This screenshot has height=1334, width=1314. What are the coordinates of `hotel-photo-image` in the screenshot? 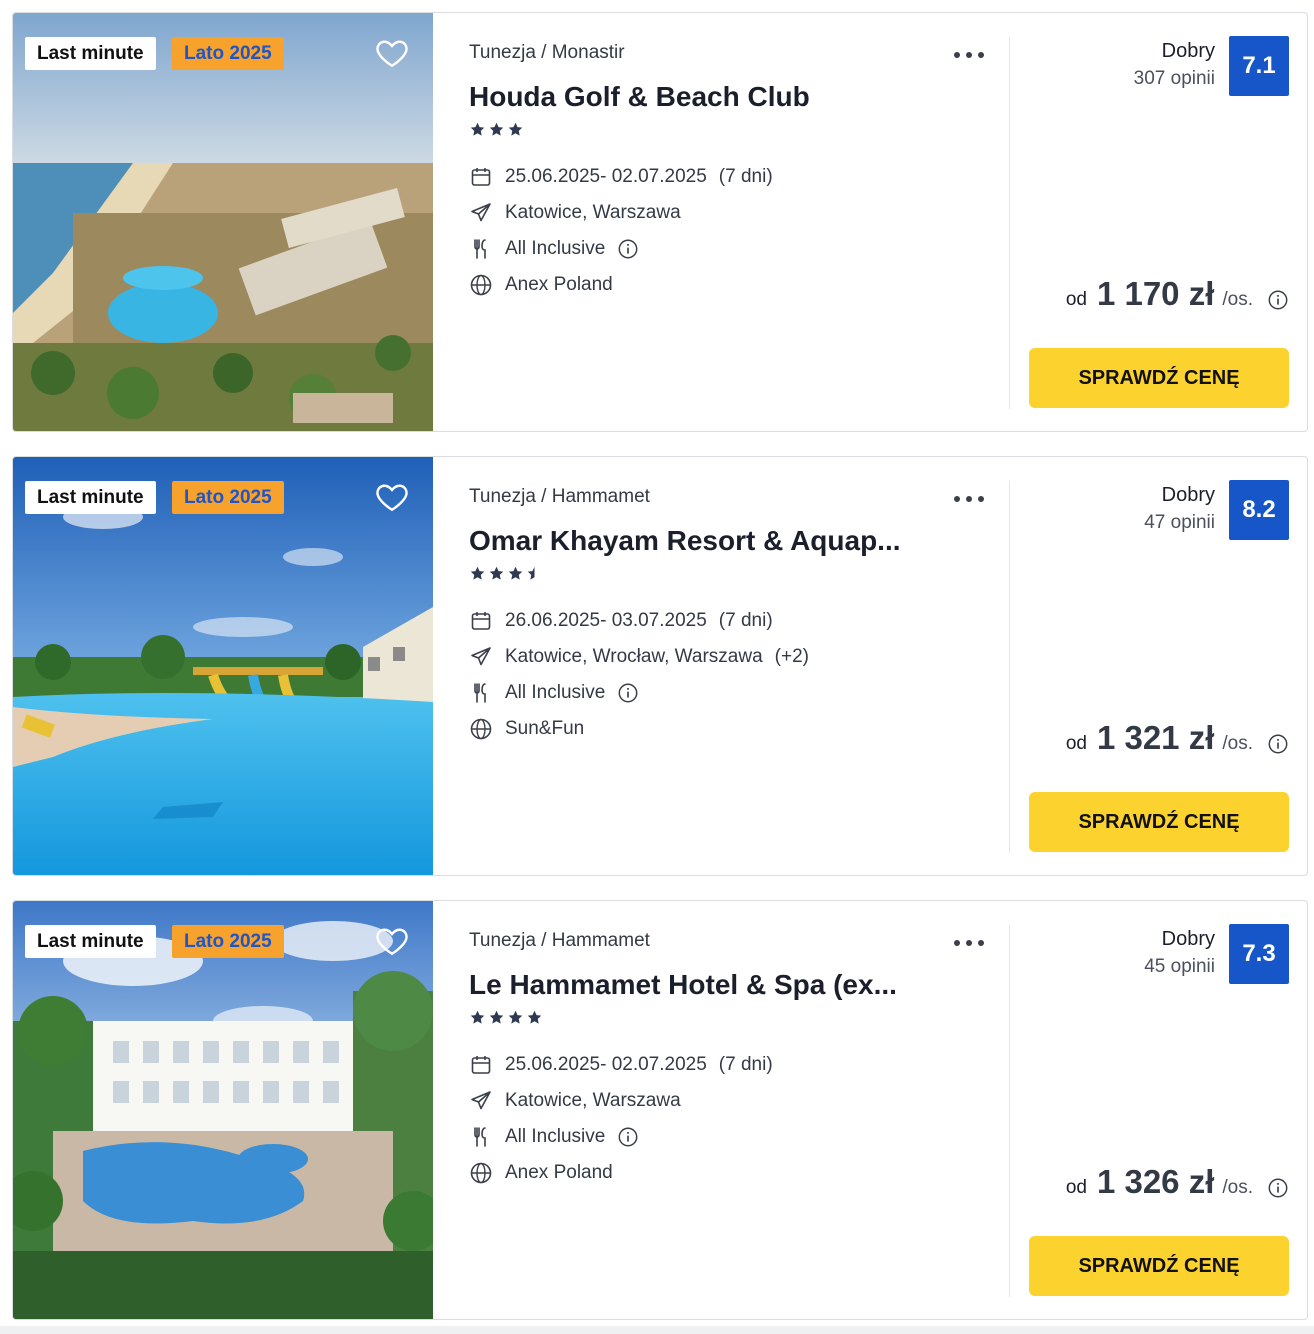 It's located at (223, 666).